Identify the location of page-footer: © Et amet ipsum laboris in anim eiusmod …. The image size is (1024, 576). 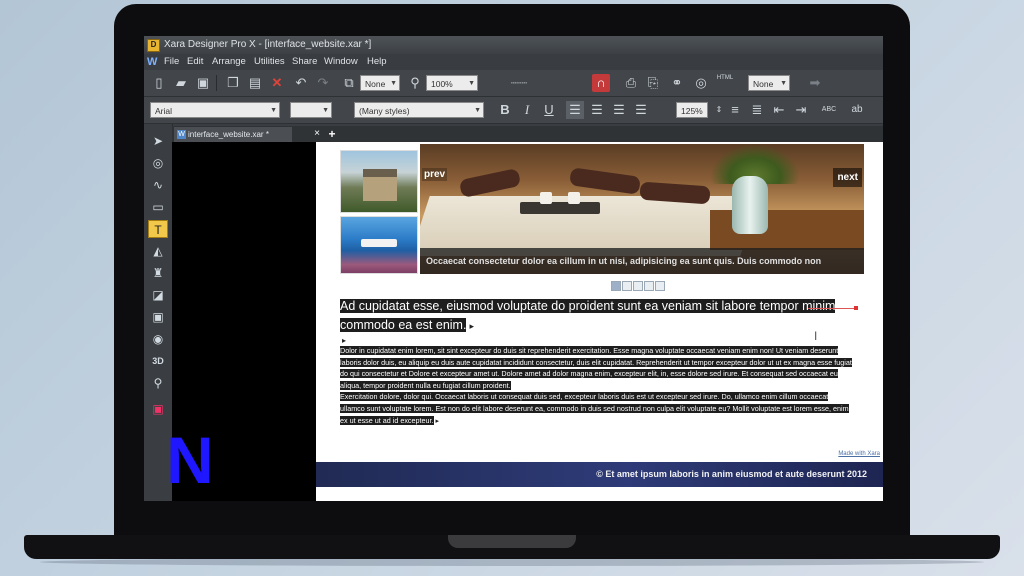
(599, 474).